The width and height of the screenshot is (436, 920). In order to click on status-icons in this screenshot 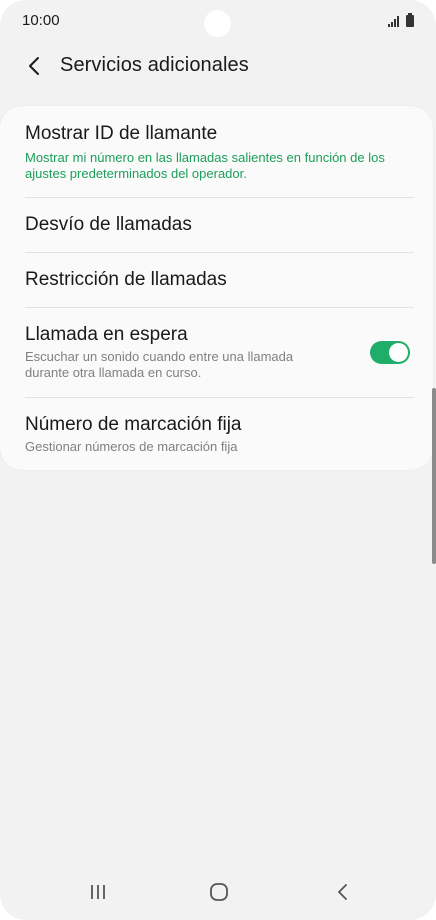, I will do `click(401, 20)`.